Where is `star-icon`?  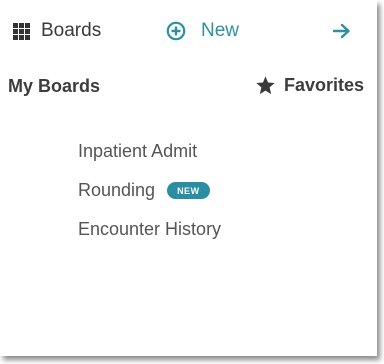
star-icon is located at coordinates (265, 85).